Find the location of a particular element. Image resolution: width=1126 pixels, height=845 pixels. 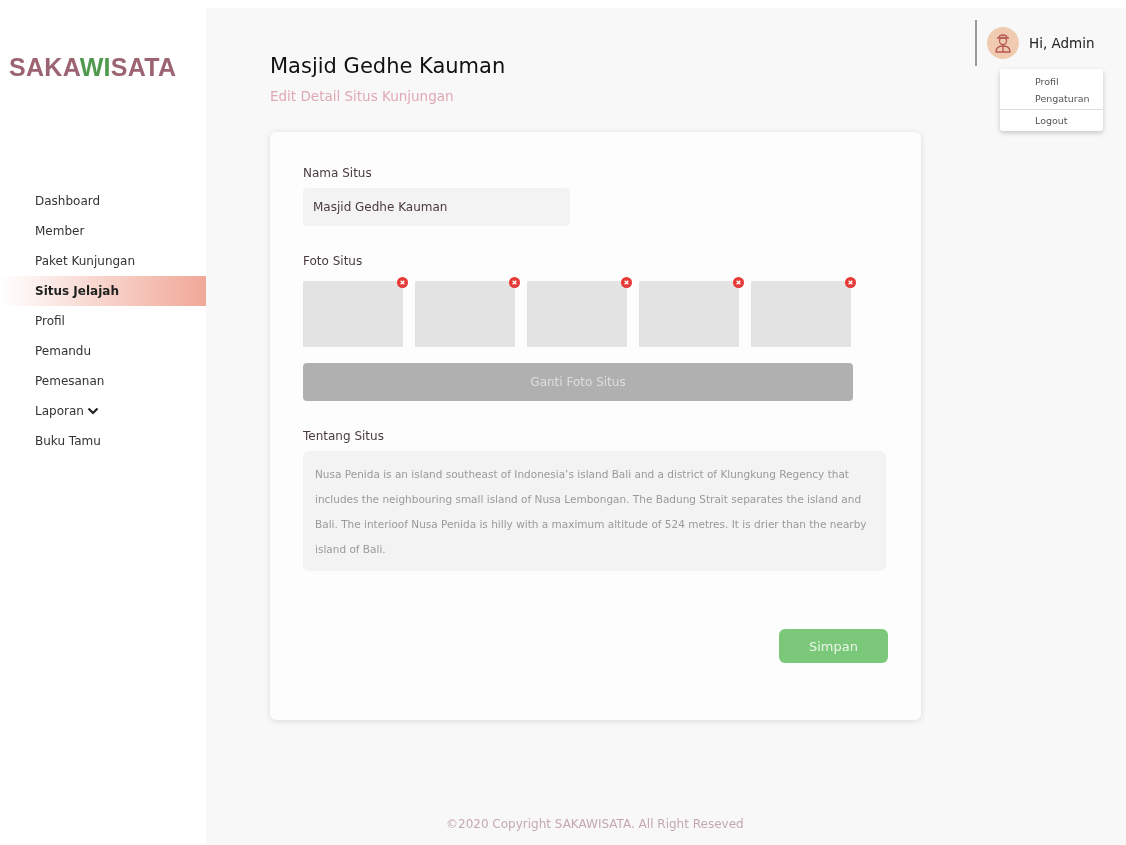

text-area: Nusa Penida is an island southeast of Indonesia’s island Bali and a district of Klungkung Regency that includes the neighbouring small island of Nusa Lembongan. The Badung Strait separates the island and Bali. The interioof Nusa Penida is hilly with a maximum altitude of 524 metres. It is drier than the nearby island of Bali. is located at coordinates (594, 511).